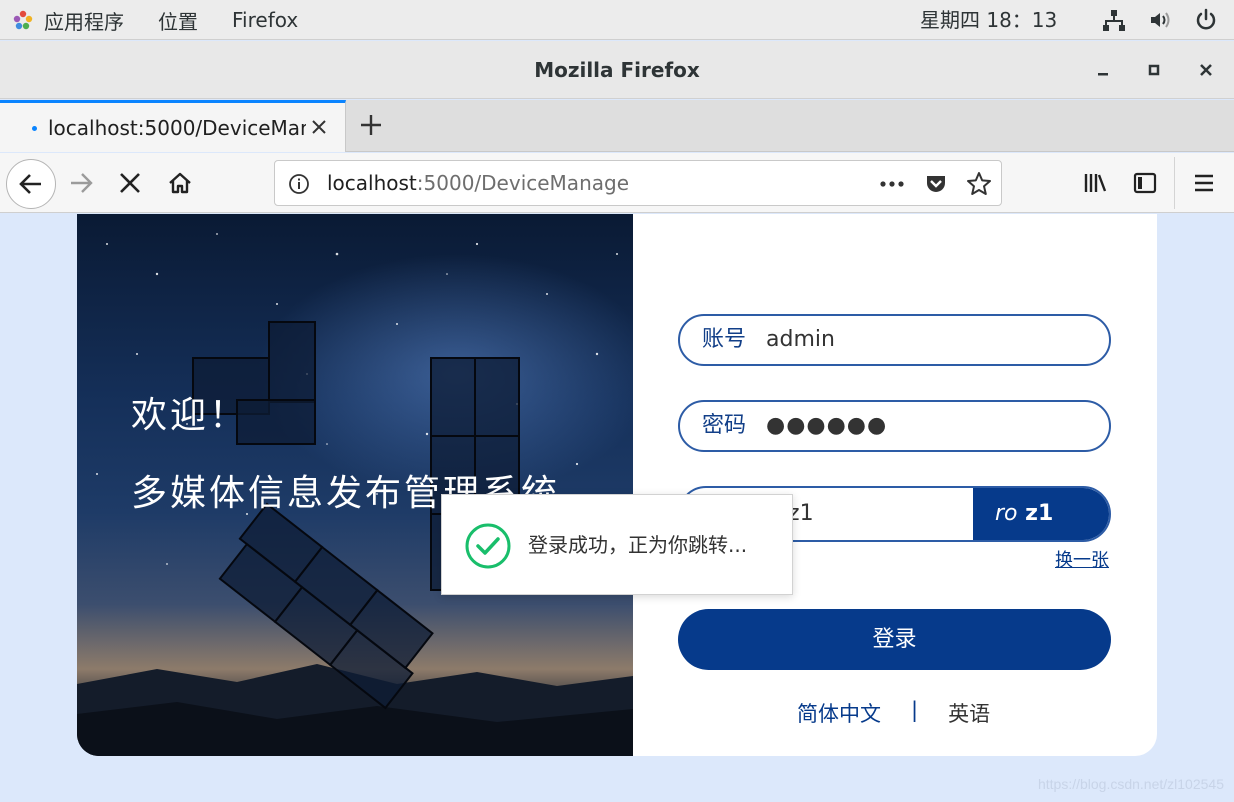 The image size is (1234, 802). I want to click on system-top-bar: 应用程序 位置 Firefox 星期四 18：13, so click(617, 20).